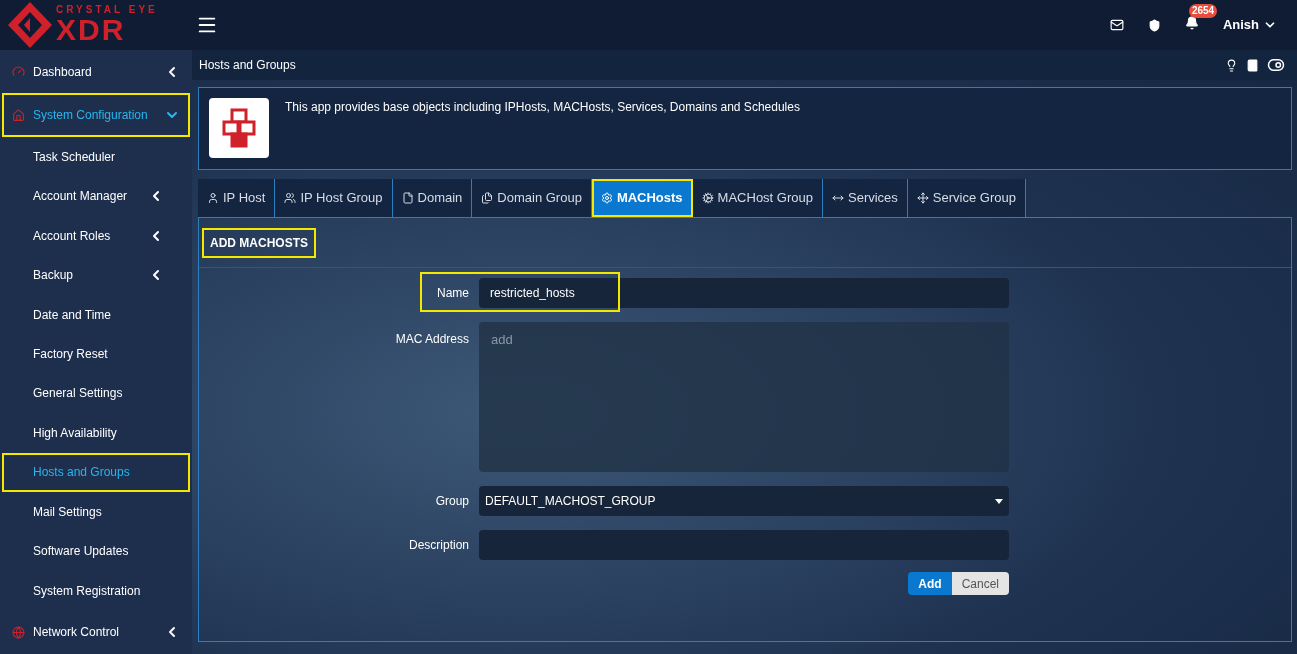 Image resolution: width=1297 pixels, height=654 pixels. I want to click on field-label: Description, so click(438, 545).